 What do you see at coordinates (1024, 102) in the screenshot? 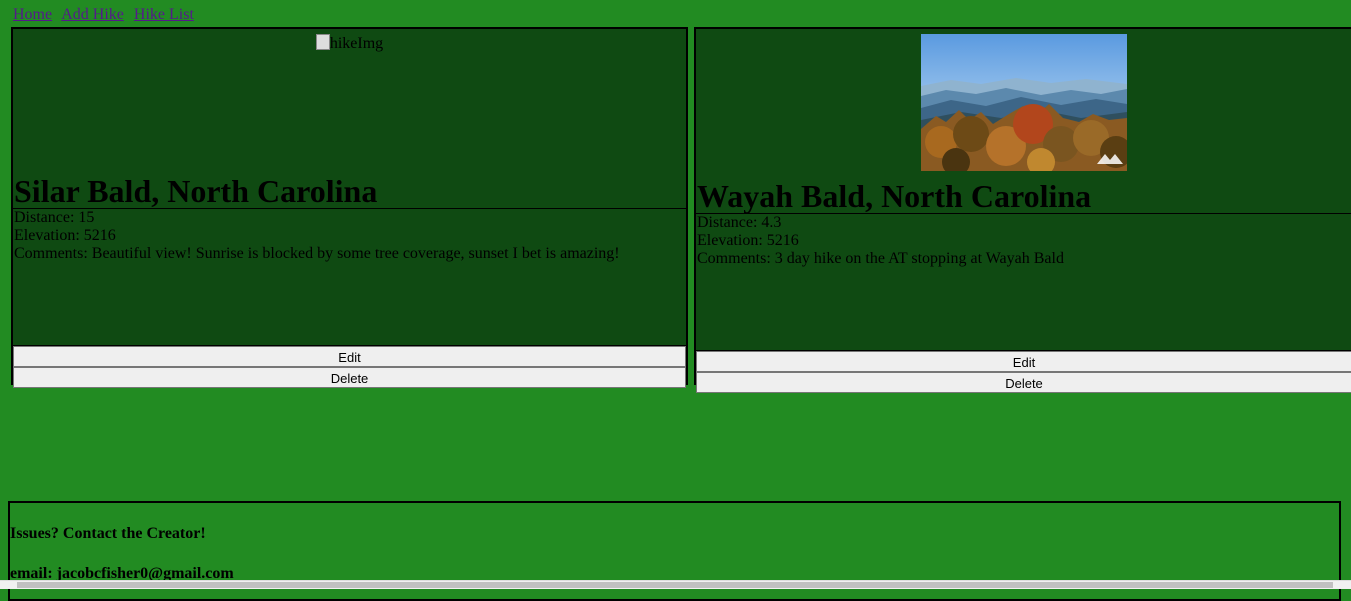
I see `hike-photo` at bounding box center [1024, 102].